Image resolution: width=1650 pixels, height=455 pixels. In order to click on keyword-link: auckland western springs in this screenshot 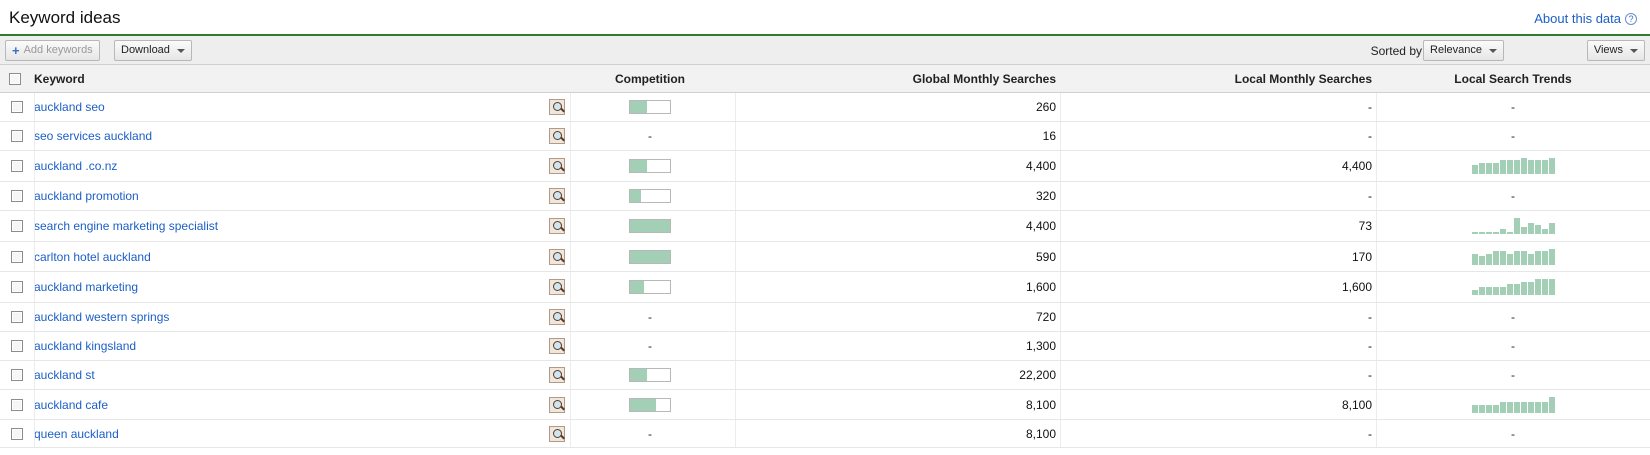, I will do `click(101, 317)`.